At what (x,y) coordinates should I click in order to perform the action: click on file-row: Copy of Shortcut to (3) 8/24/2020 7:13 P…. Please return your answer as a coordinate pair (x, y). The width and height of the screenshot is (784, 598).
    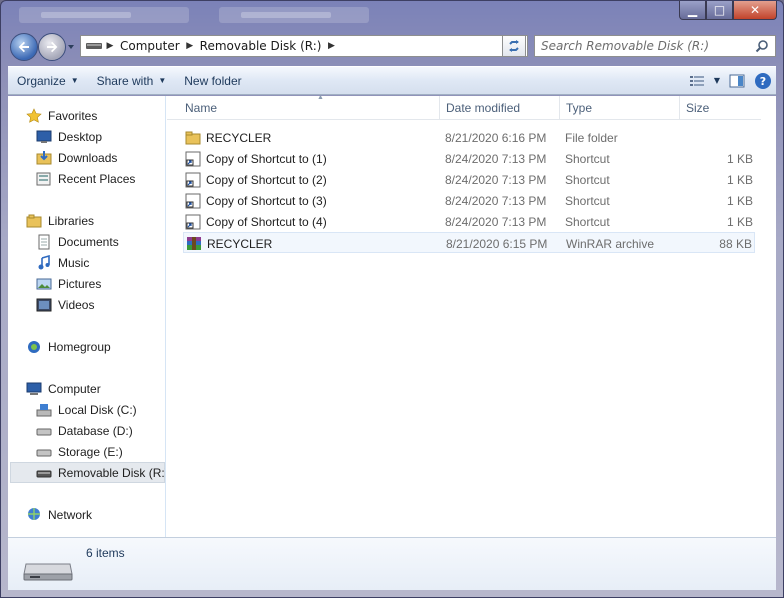
    Looking at the image, I should click on (469, 200).